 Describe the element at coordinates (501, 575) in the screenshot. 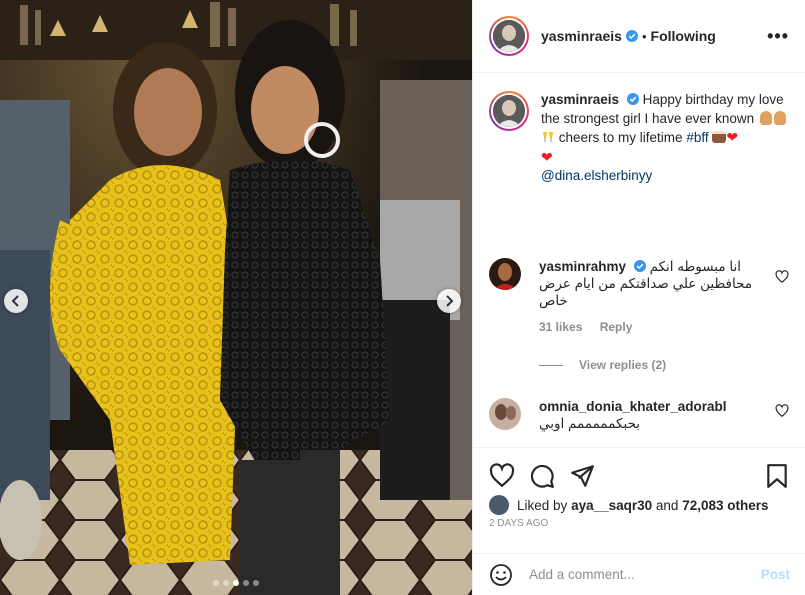

I see `emoji-picker-icon` at that location.